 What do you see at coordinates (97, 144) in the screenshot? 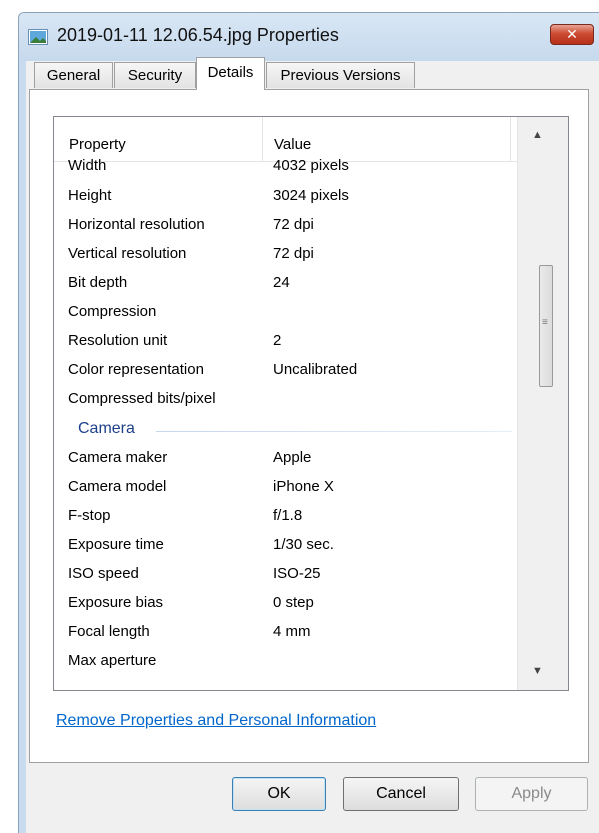
I see `column-header-property: Property` at bounding box center [97, 144].